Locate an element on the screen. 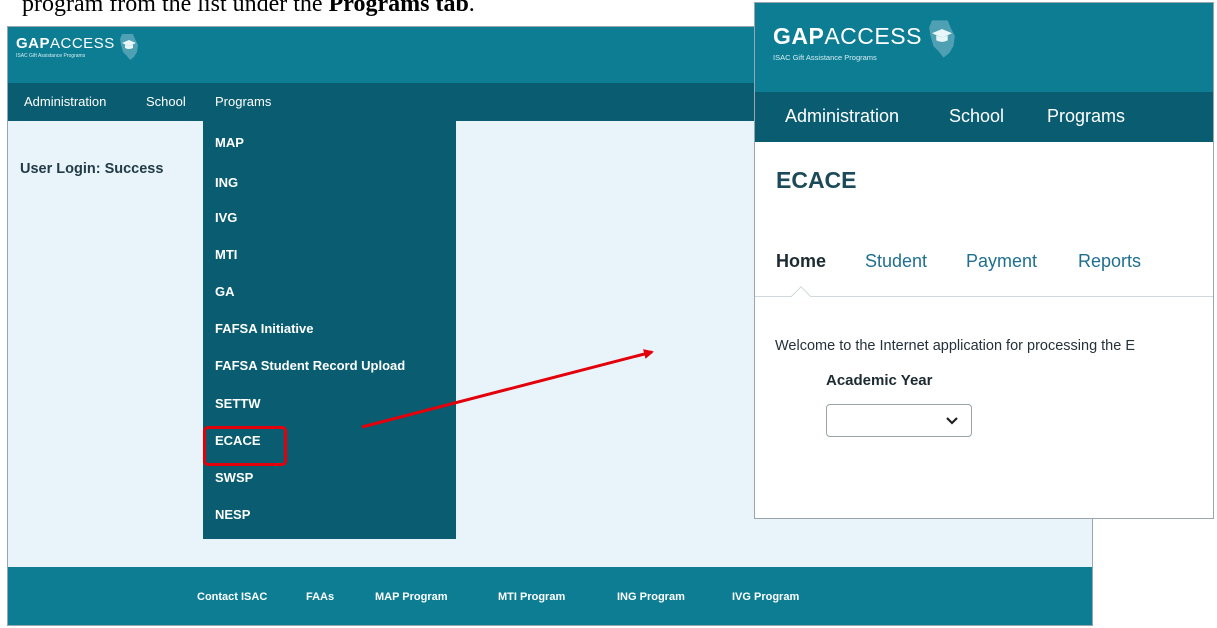 This screenshot has width=1217, height=628. menu-item-fafsa-student-record-upload: FAFSA Student Record Upload is located at coordinates (310, 365).